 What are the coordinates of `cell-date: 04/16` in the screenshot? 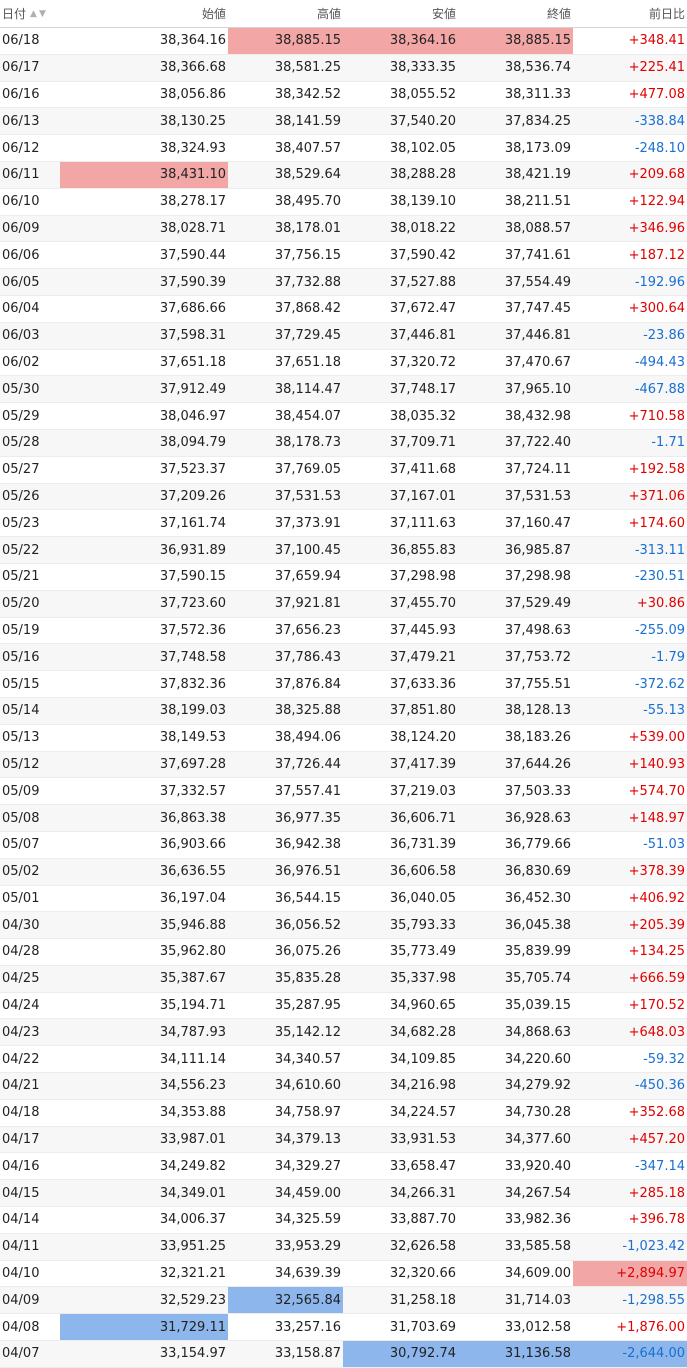 It's located at (21, 1166).